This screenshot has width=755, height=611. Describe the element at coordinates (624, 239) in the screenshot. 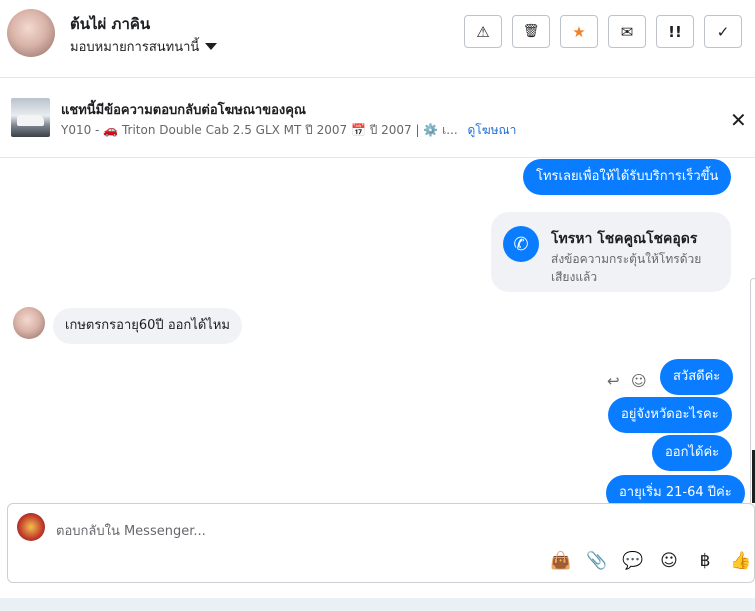

I see `call-title: โทรหา โชคคูณโชคอุดร` at that location.